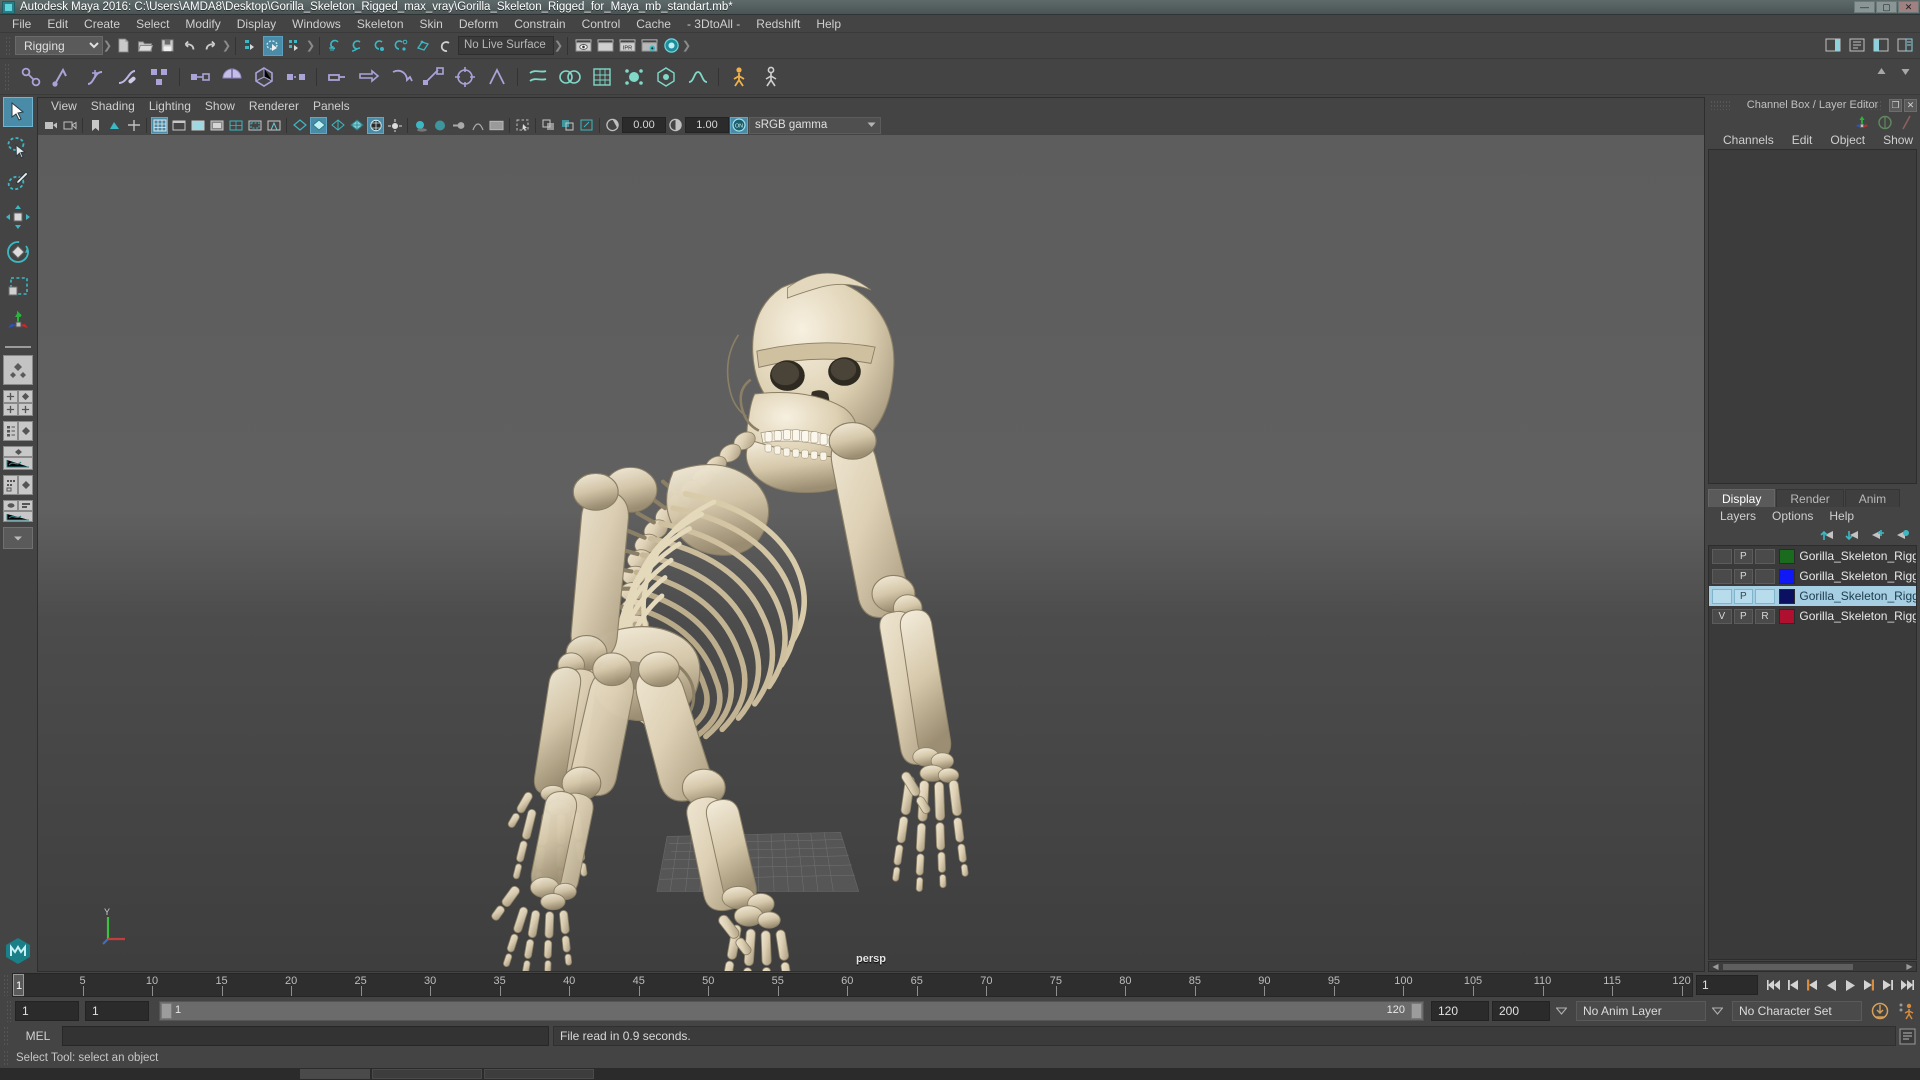  I want to click on attribute-editor-icon, so click(1857, 45).